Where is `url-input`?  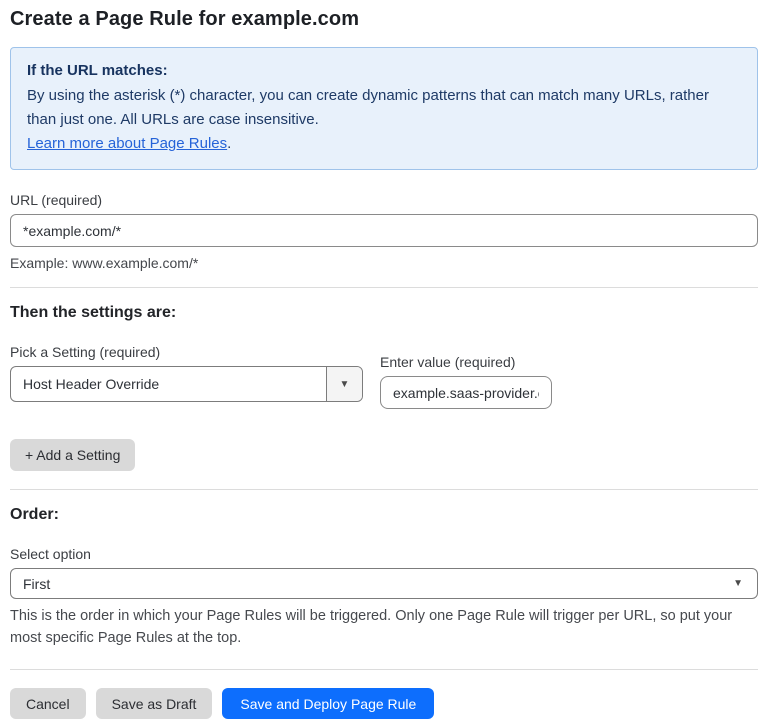 url-input is located at coordinates (384, 230).